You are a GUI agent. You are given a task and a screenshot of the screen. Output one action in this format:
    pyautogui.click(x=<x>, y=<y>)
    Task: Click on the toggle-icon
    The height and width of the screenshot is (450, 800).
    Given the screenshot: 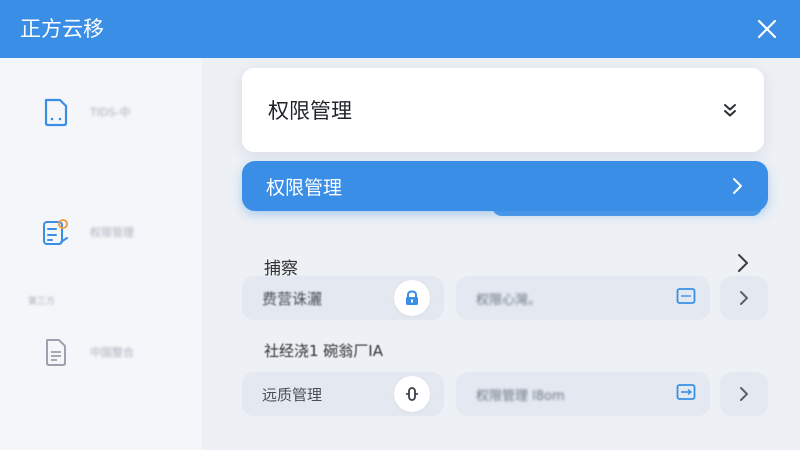 What is the action you would take?
    pyautogui.click(x=412, y=394)
    